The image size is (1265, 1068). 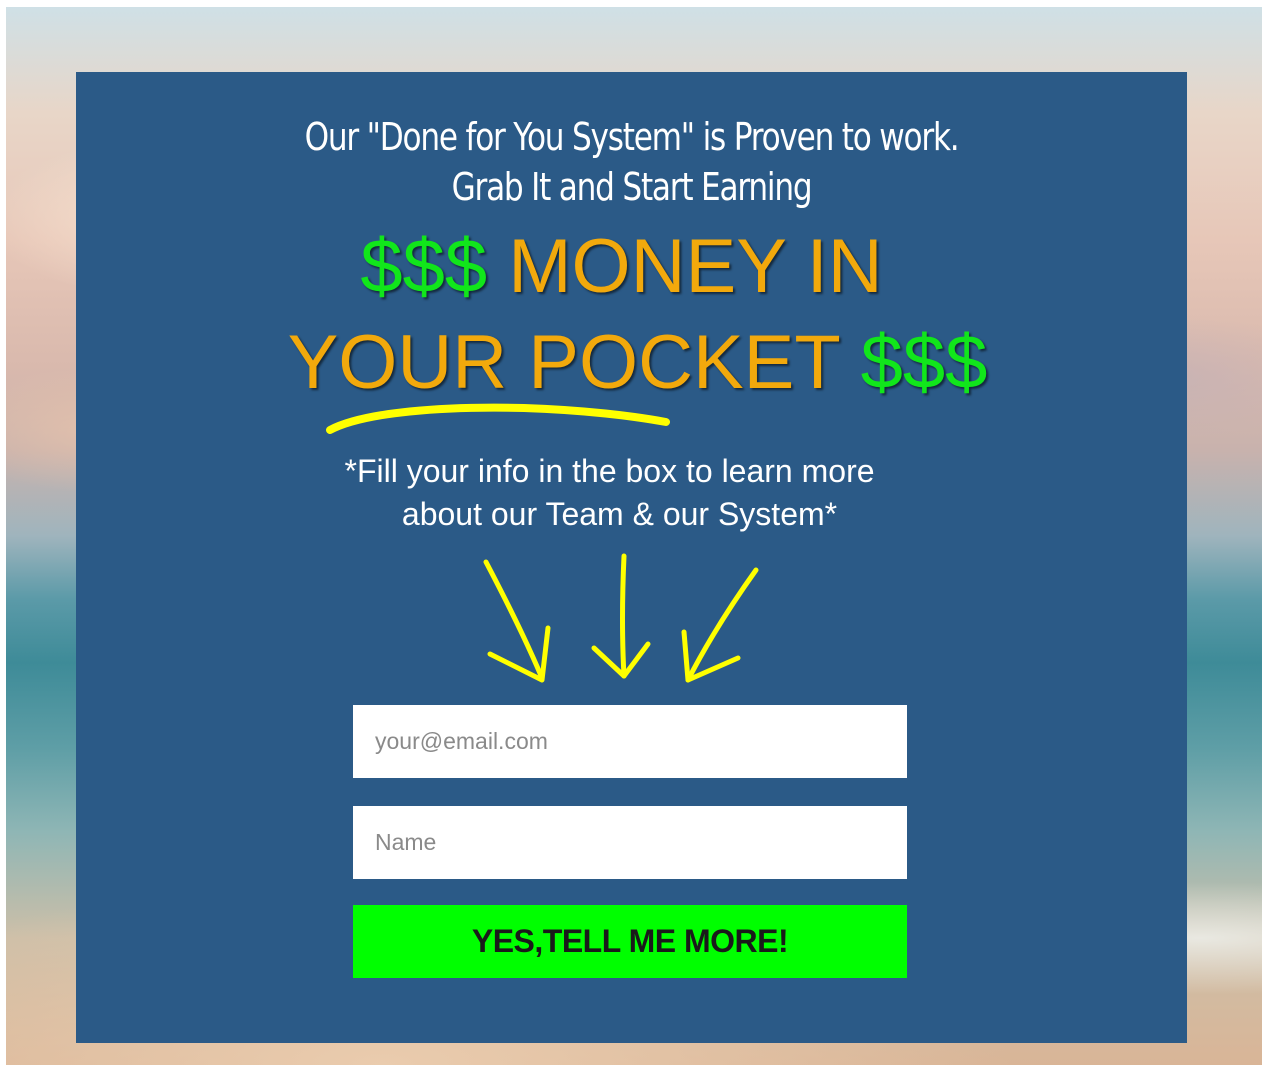 What do you see at coordinates (630, 741) in the screenshot?
I see `email-field` at bounding box center [630, 741].